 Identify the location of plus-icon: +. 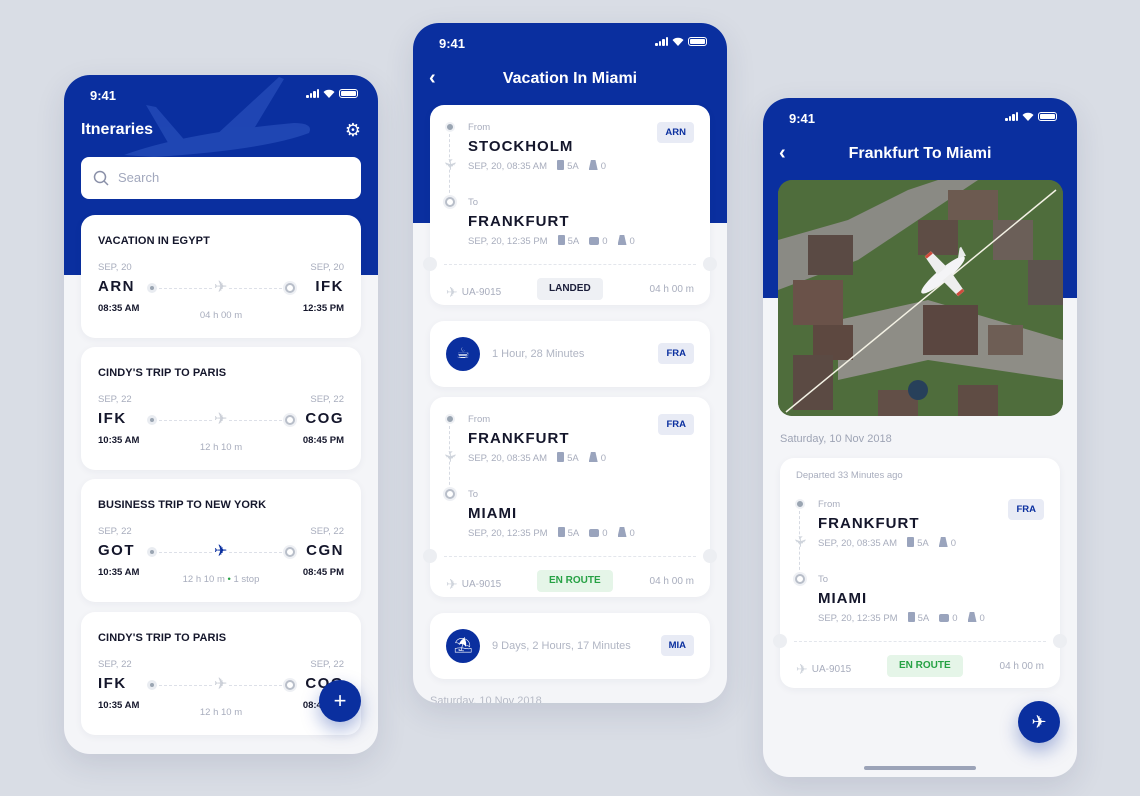
(340, 700).